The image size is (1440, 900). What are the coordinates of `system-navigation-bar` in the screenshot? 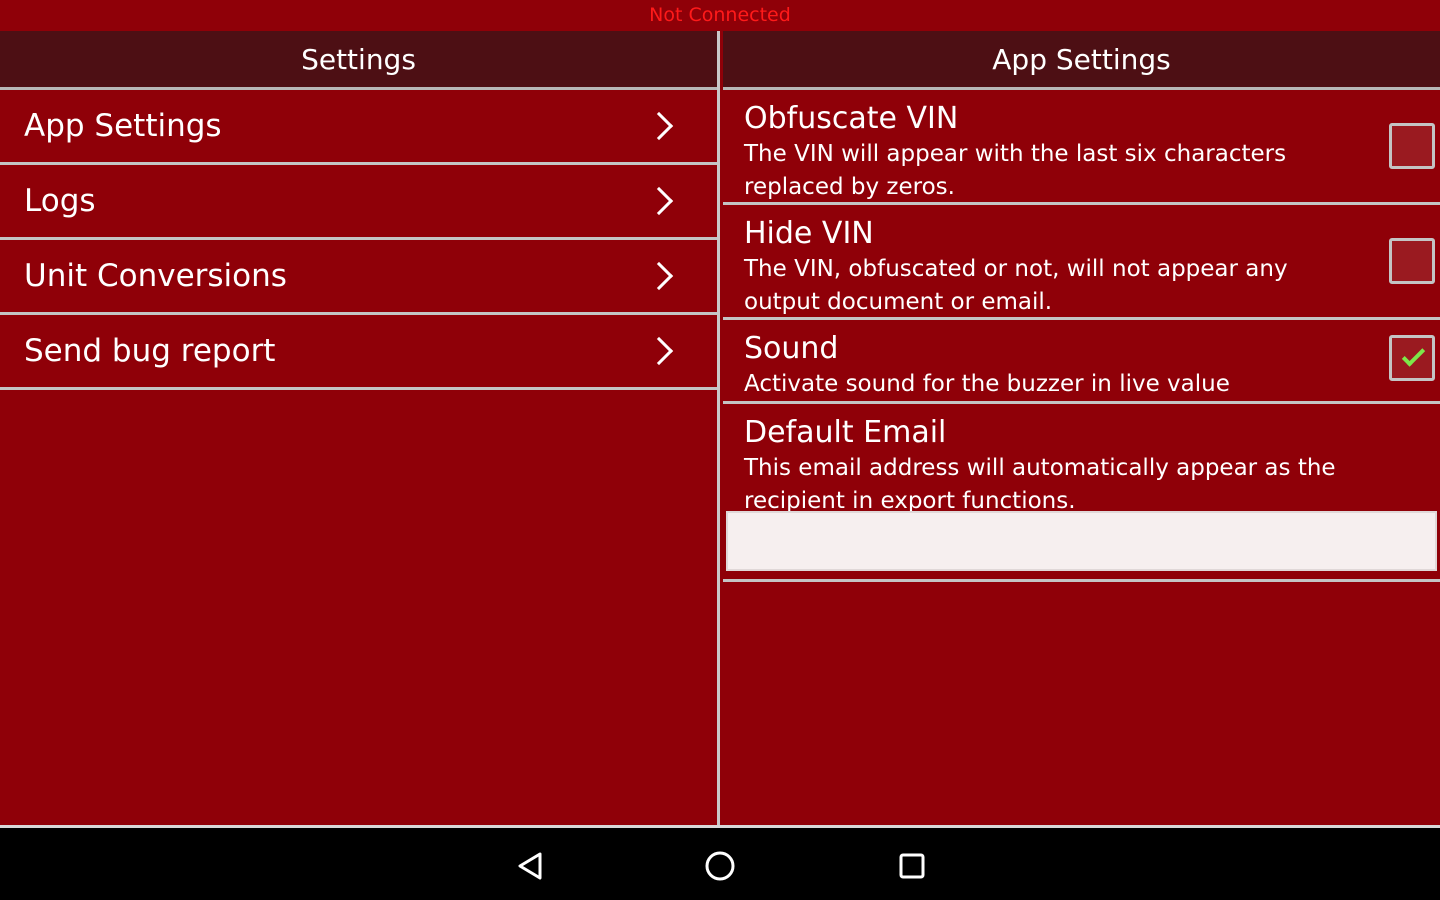 It's located at (720, 862).